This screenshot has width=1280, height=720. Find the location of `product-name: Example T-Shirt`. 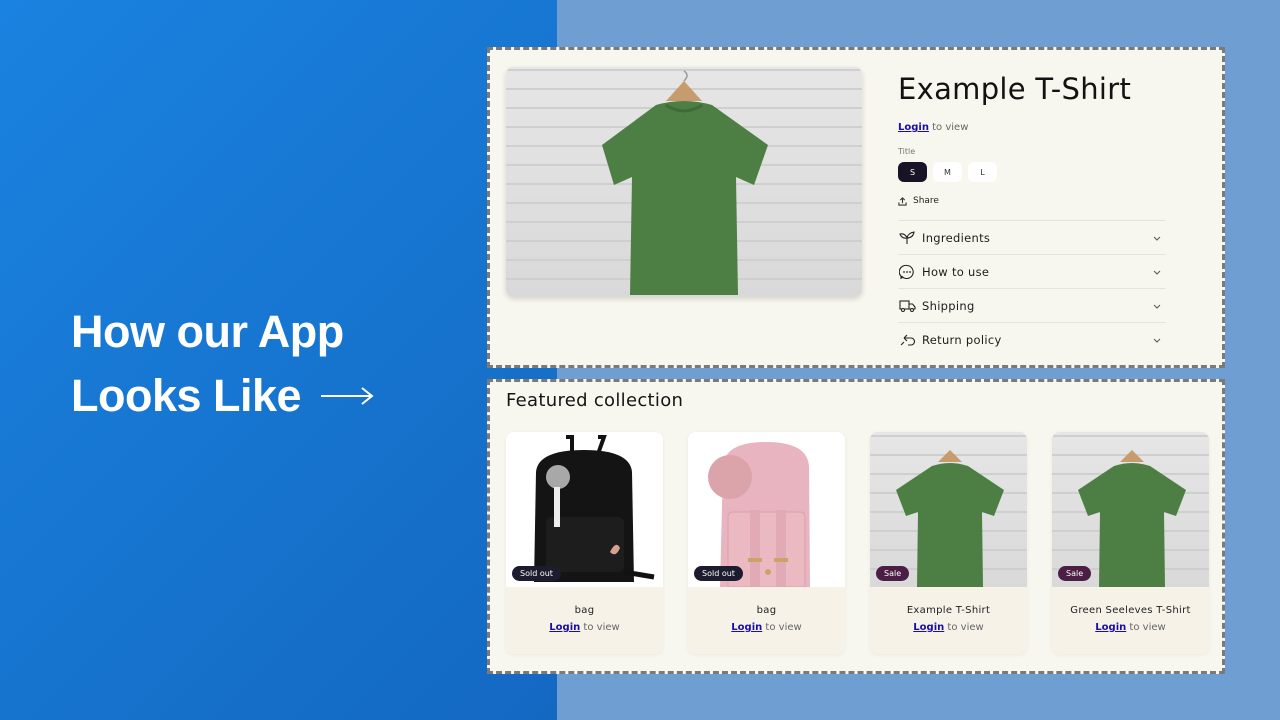

product-name: Example T-Shirt is located at coordinates (948, 610).